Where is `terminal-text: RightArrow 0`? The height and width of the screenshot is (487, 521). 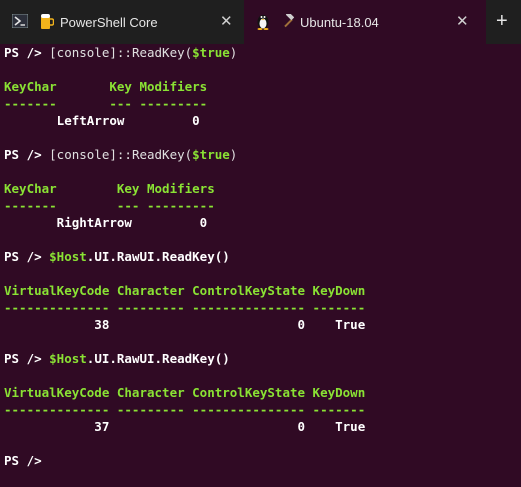
terminal-text: RightArrow 0 is located at coordinates (106, 222).